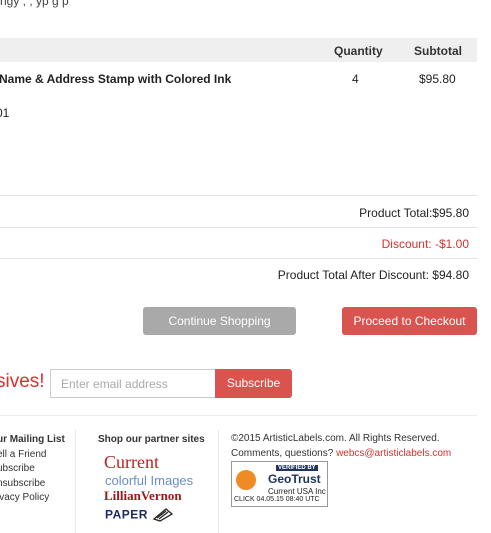  I want to click on subtotal-header: Subtotal, so click(438, 51).